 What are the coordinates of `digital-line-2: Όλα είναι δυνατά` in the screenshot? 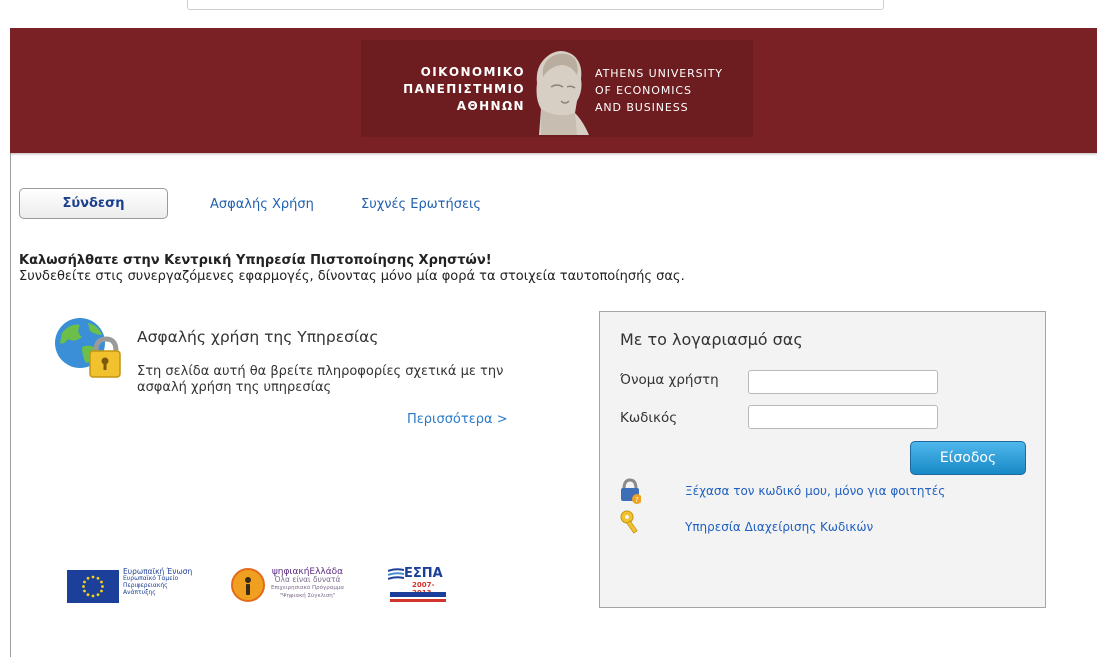 It's located at (307, 579).